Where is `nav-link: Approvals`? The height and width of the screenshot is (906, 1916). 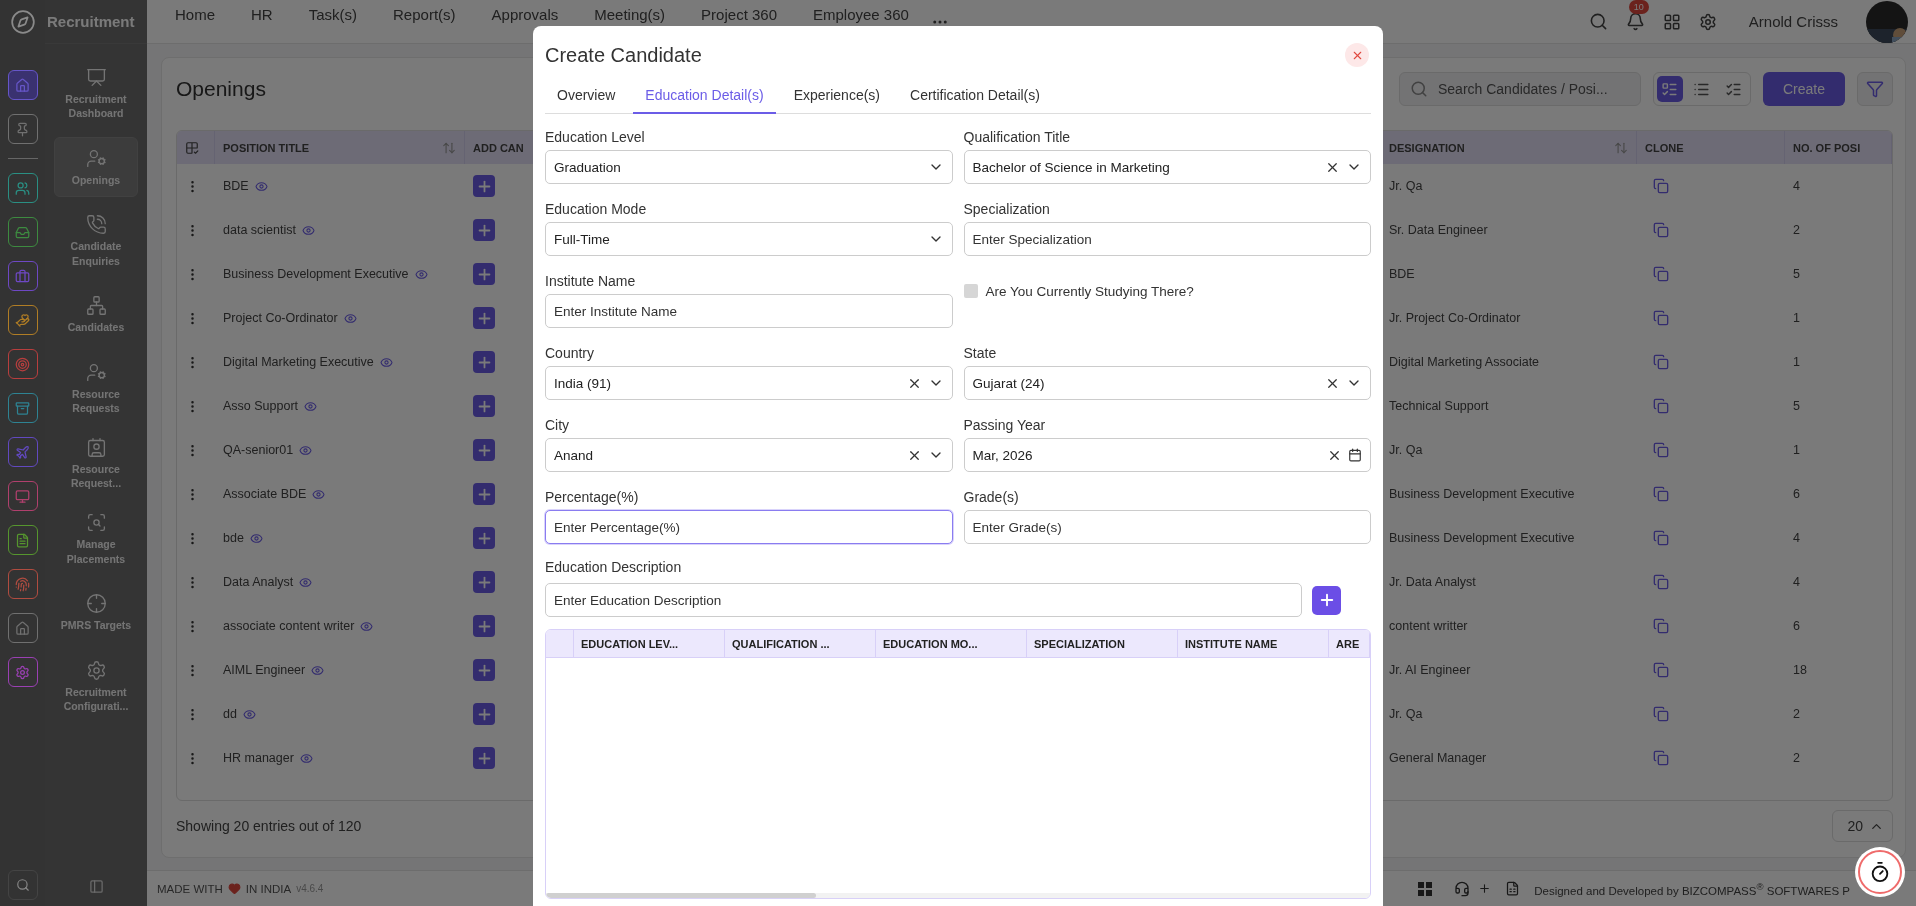
nav-link: Approvals is located at coordinates (525, 15).